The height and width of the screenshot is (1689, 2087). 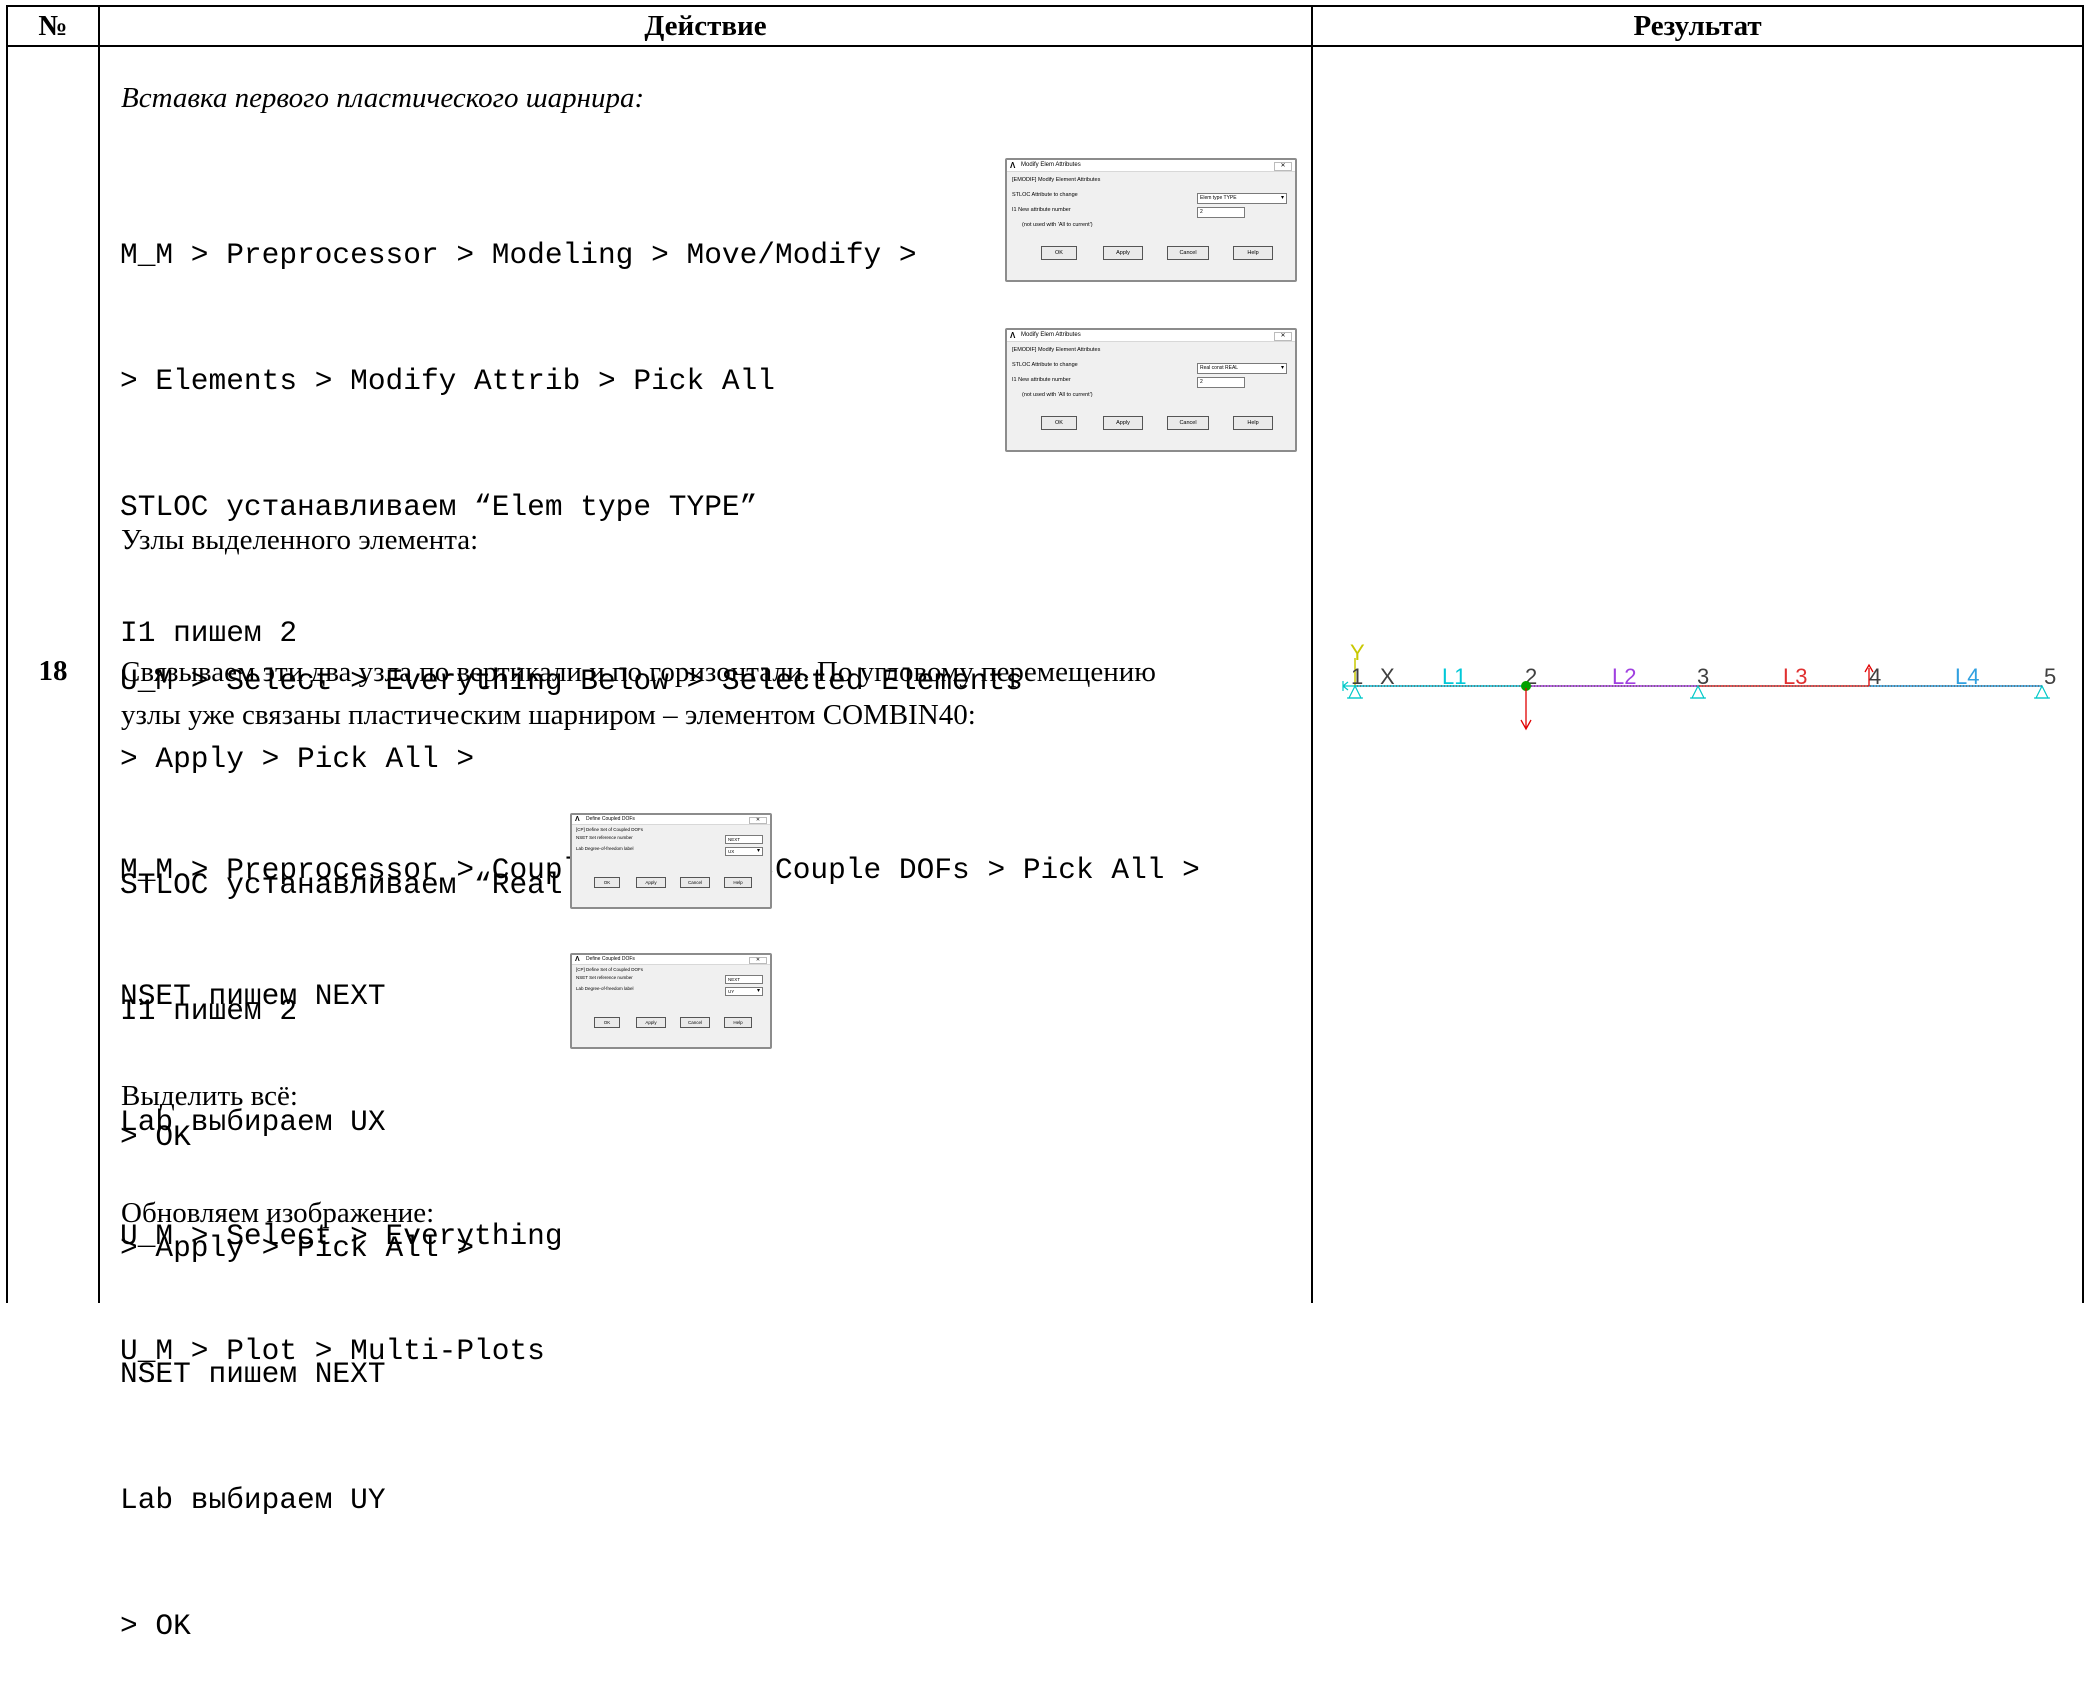 What do you see at coordinates (705, 25) in the screenshot?
I see `header-action: Действие` at bounding box center [705, 25].